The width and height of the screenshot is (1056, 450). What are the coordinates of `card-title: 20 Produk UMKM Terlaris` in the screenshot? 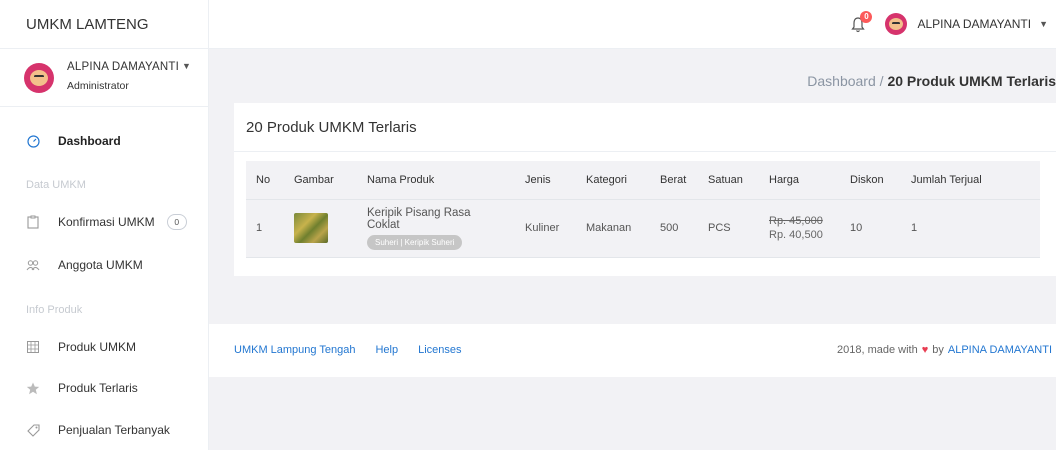 It's located at (331, 127).